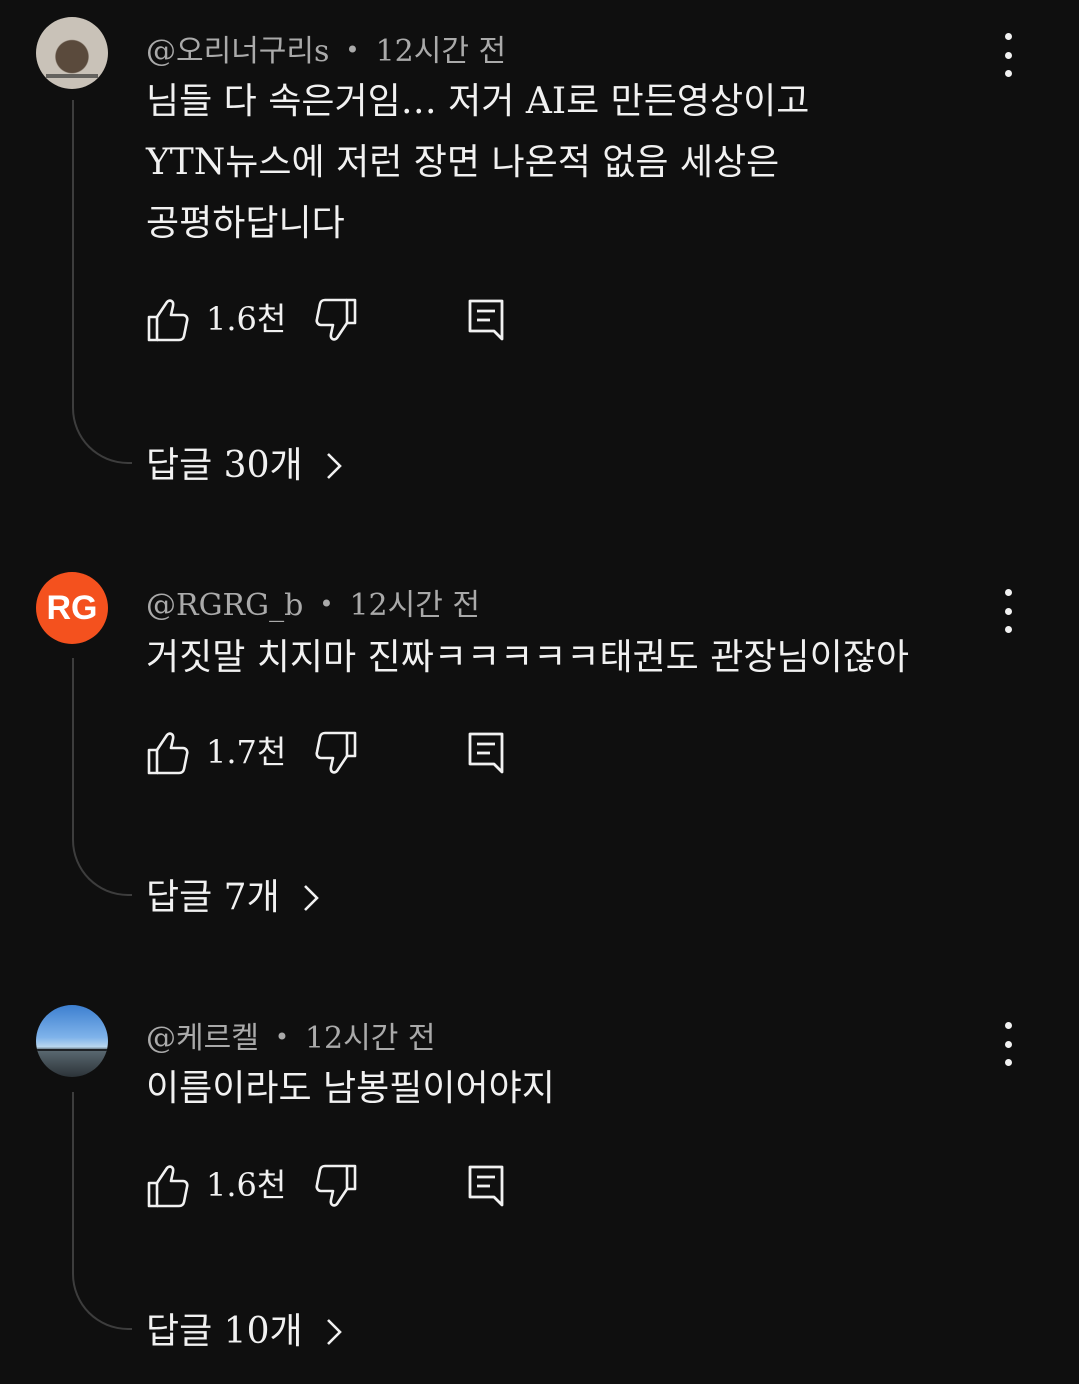 This screenshot has height=1384, width=1079. I want to click on view-replies-button: 답글 10개, so click(245, 1332).